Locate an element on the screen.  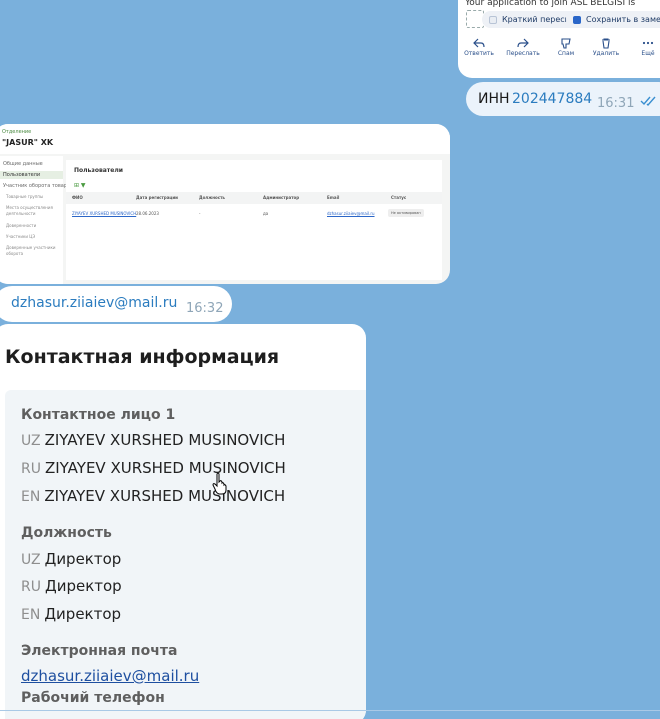
delete-button: Удалить is located at coordinates (606, 47).